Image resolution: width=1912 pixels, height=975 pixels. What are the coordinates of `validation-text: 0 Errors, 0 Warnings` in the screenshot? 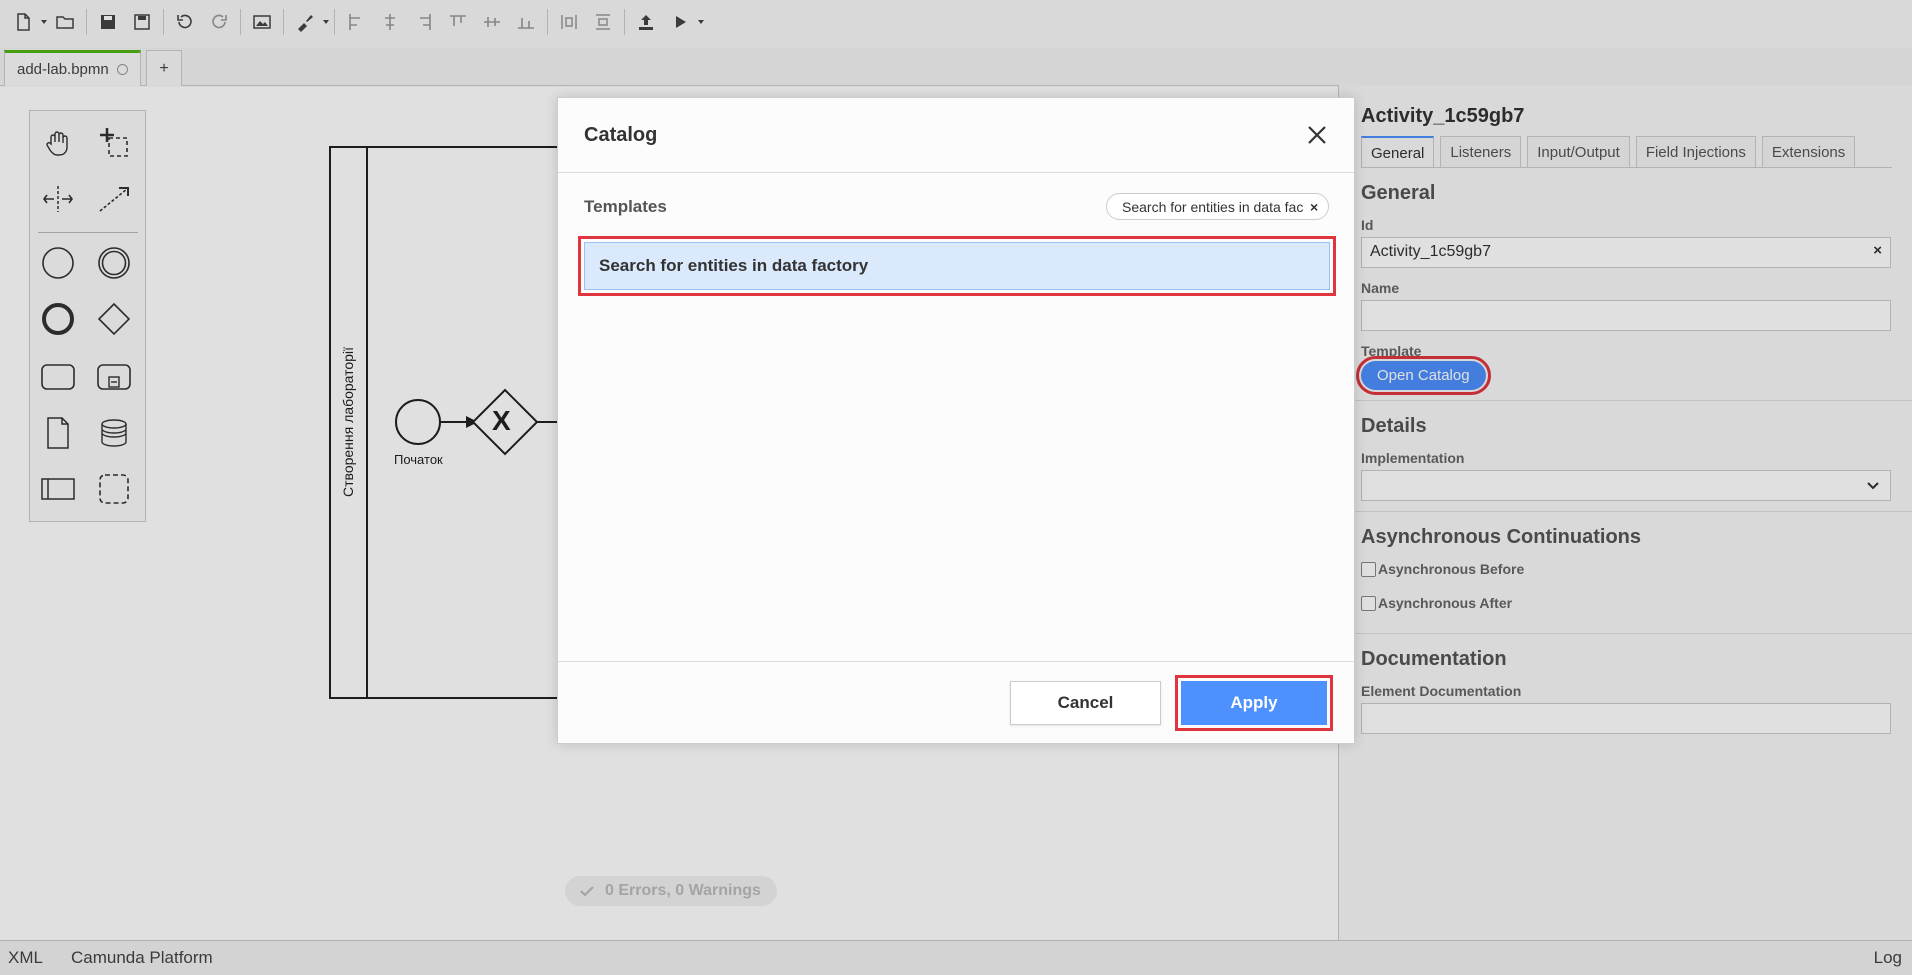 It's located at (683, 890).